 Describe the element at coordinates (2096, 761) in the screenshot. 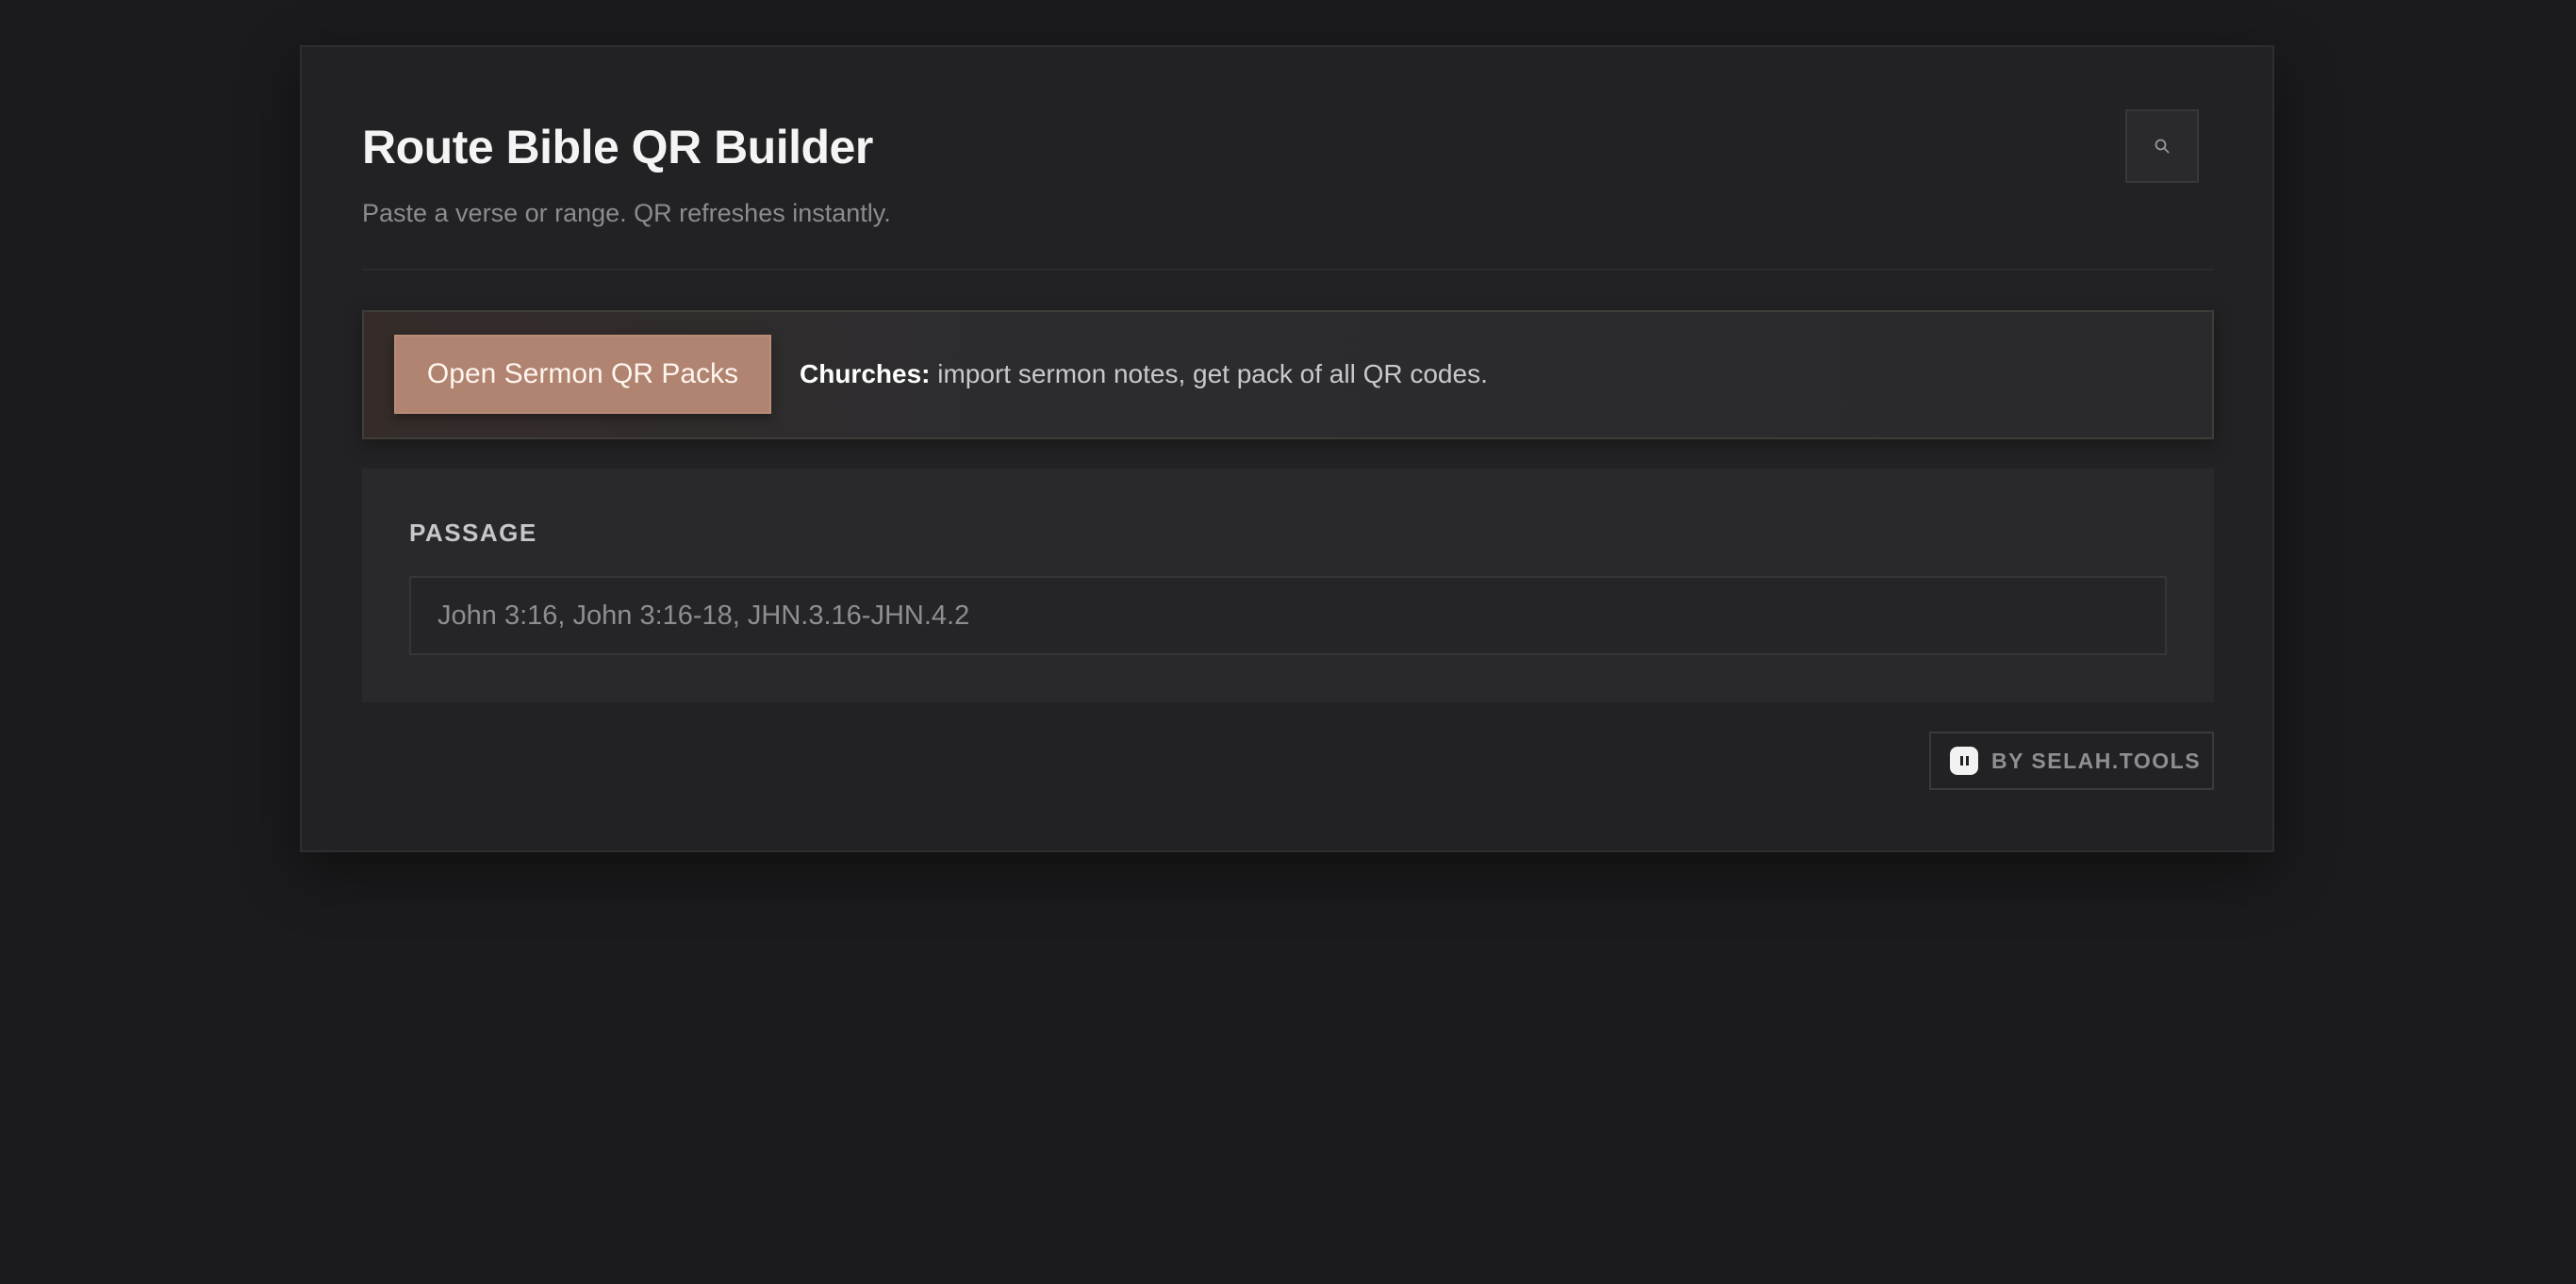

I see `badge-label: BY SELAH.TOOLS` at that location.